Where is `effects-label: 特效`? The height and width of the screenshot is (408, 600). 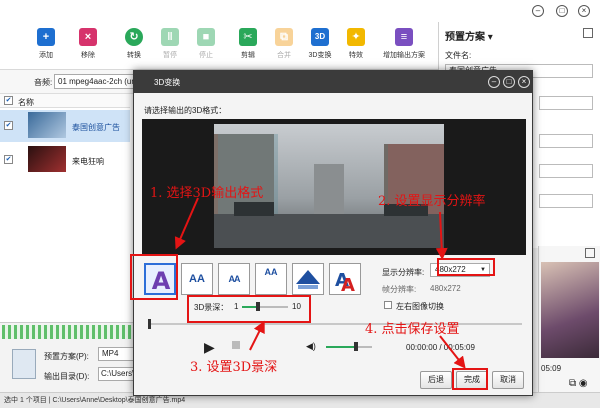 effects-label: 特效 is located at coordinates (356, 55).